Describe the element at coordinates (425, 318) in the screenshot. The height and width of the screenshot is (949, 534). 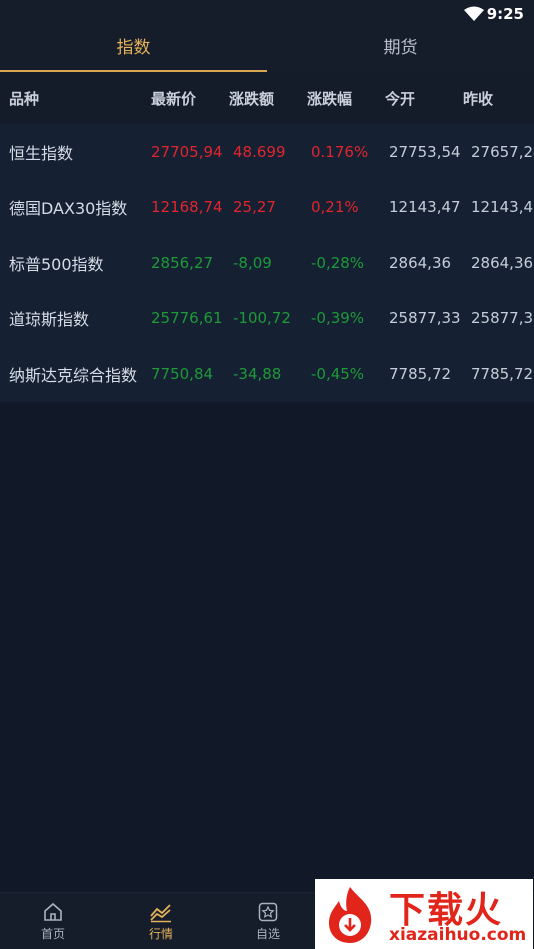
I see `row-open: 25877,33` at that location.